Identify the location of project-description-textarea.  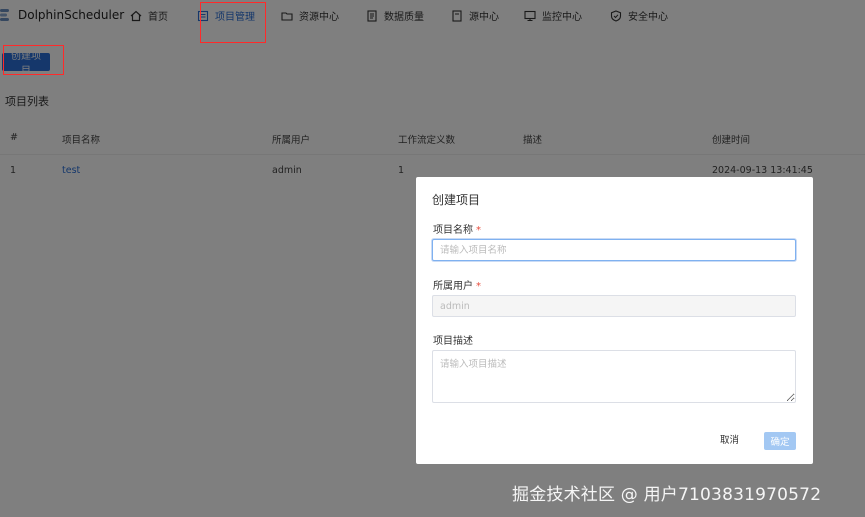
(614, 376).